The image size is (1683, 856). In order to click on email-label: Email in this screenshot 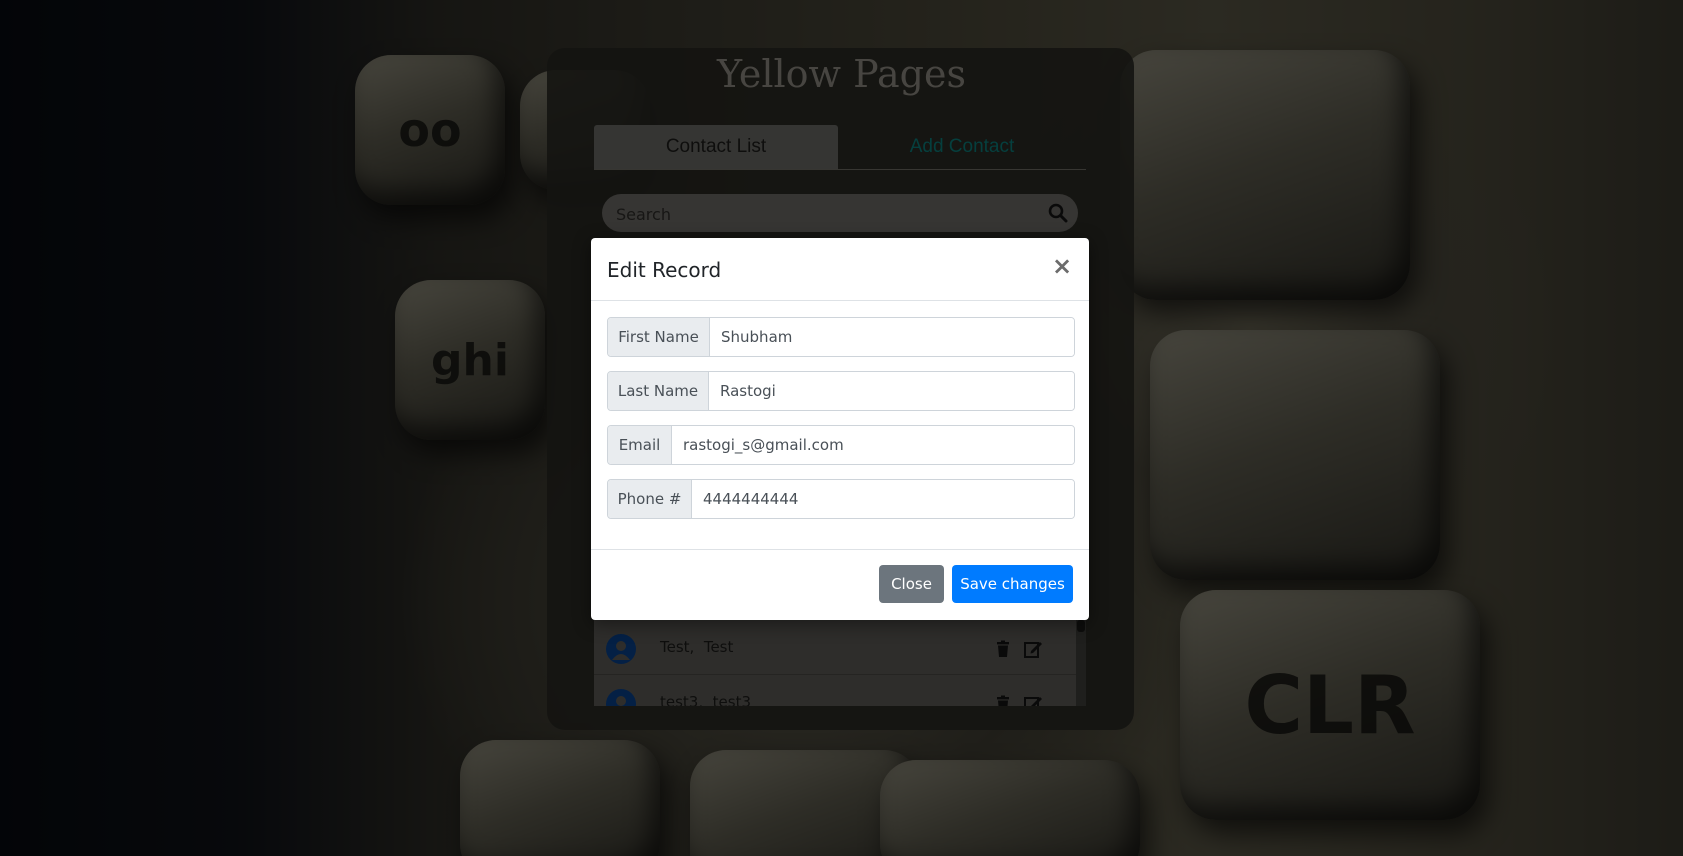, I will do `click(640, 445)`.